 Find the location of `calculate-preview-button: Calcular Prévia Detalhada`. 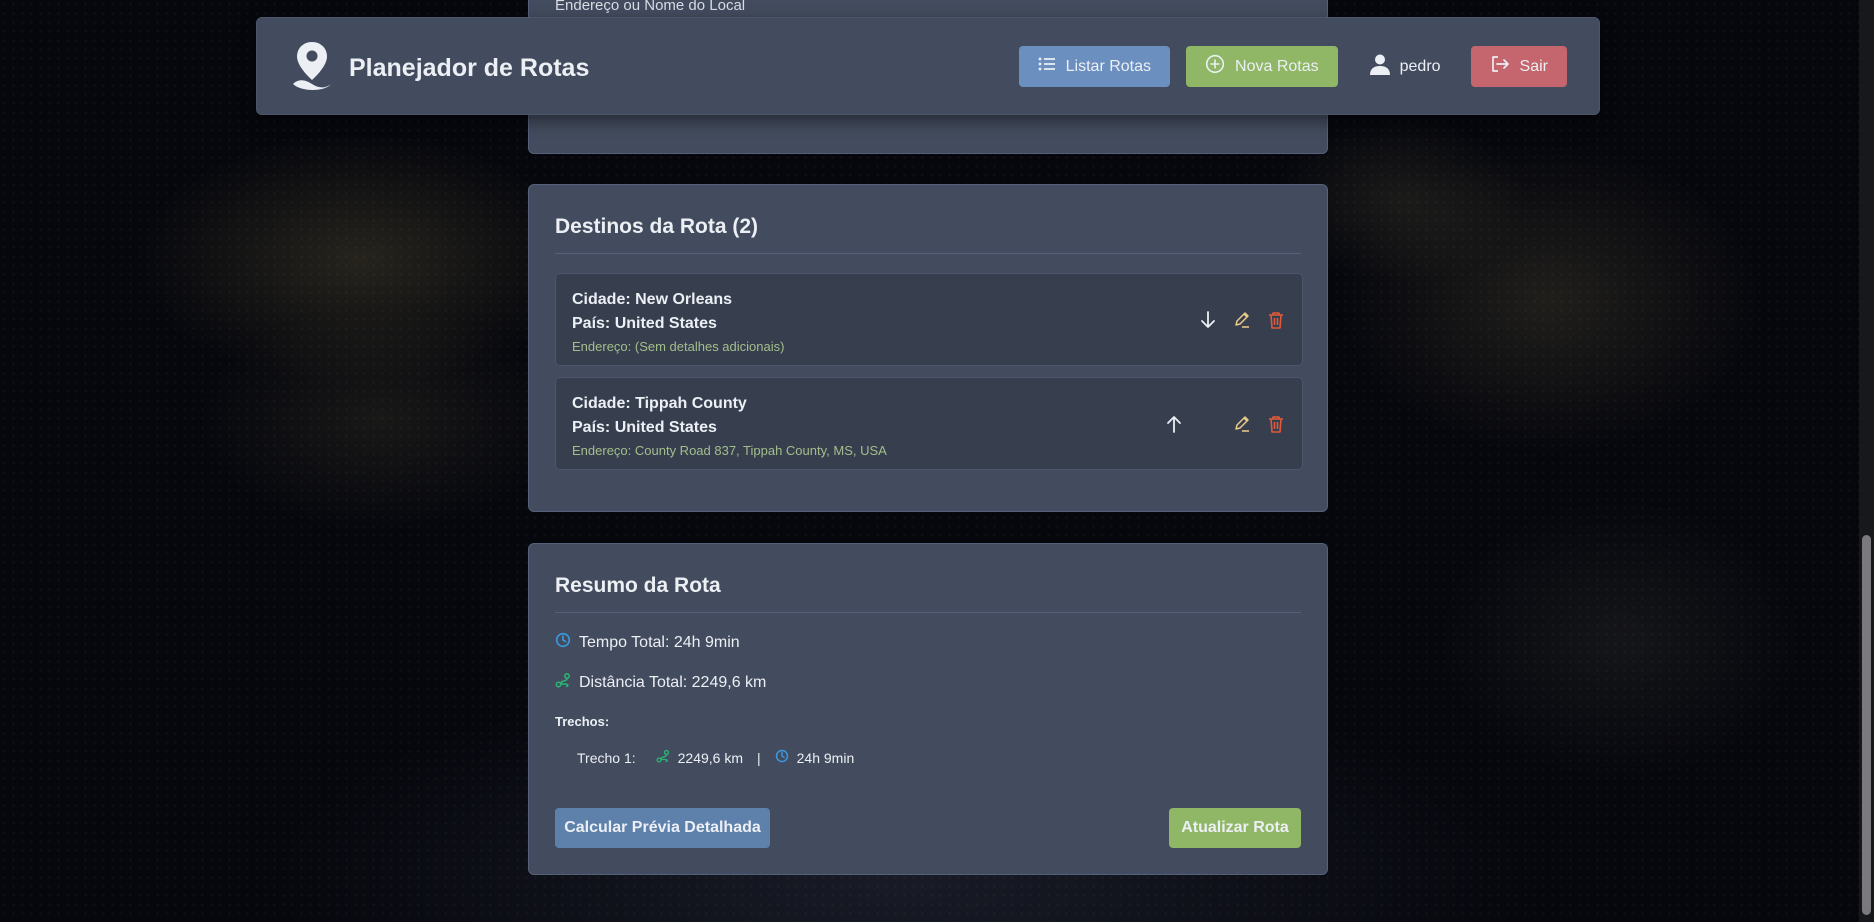

calculate-preview-button: Calcular Prévia Detalhada is located at coordinates (662, 828).